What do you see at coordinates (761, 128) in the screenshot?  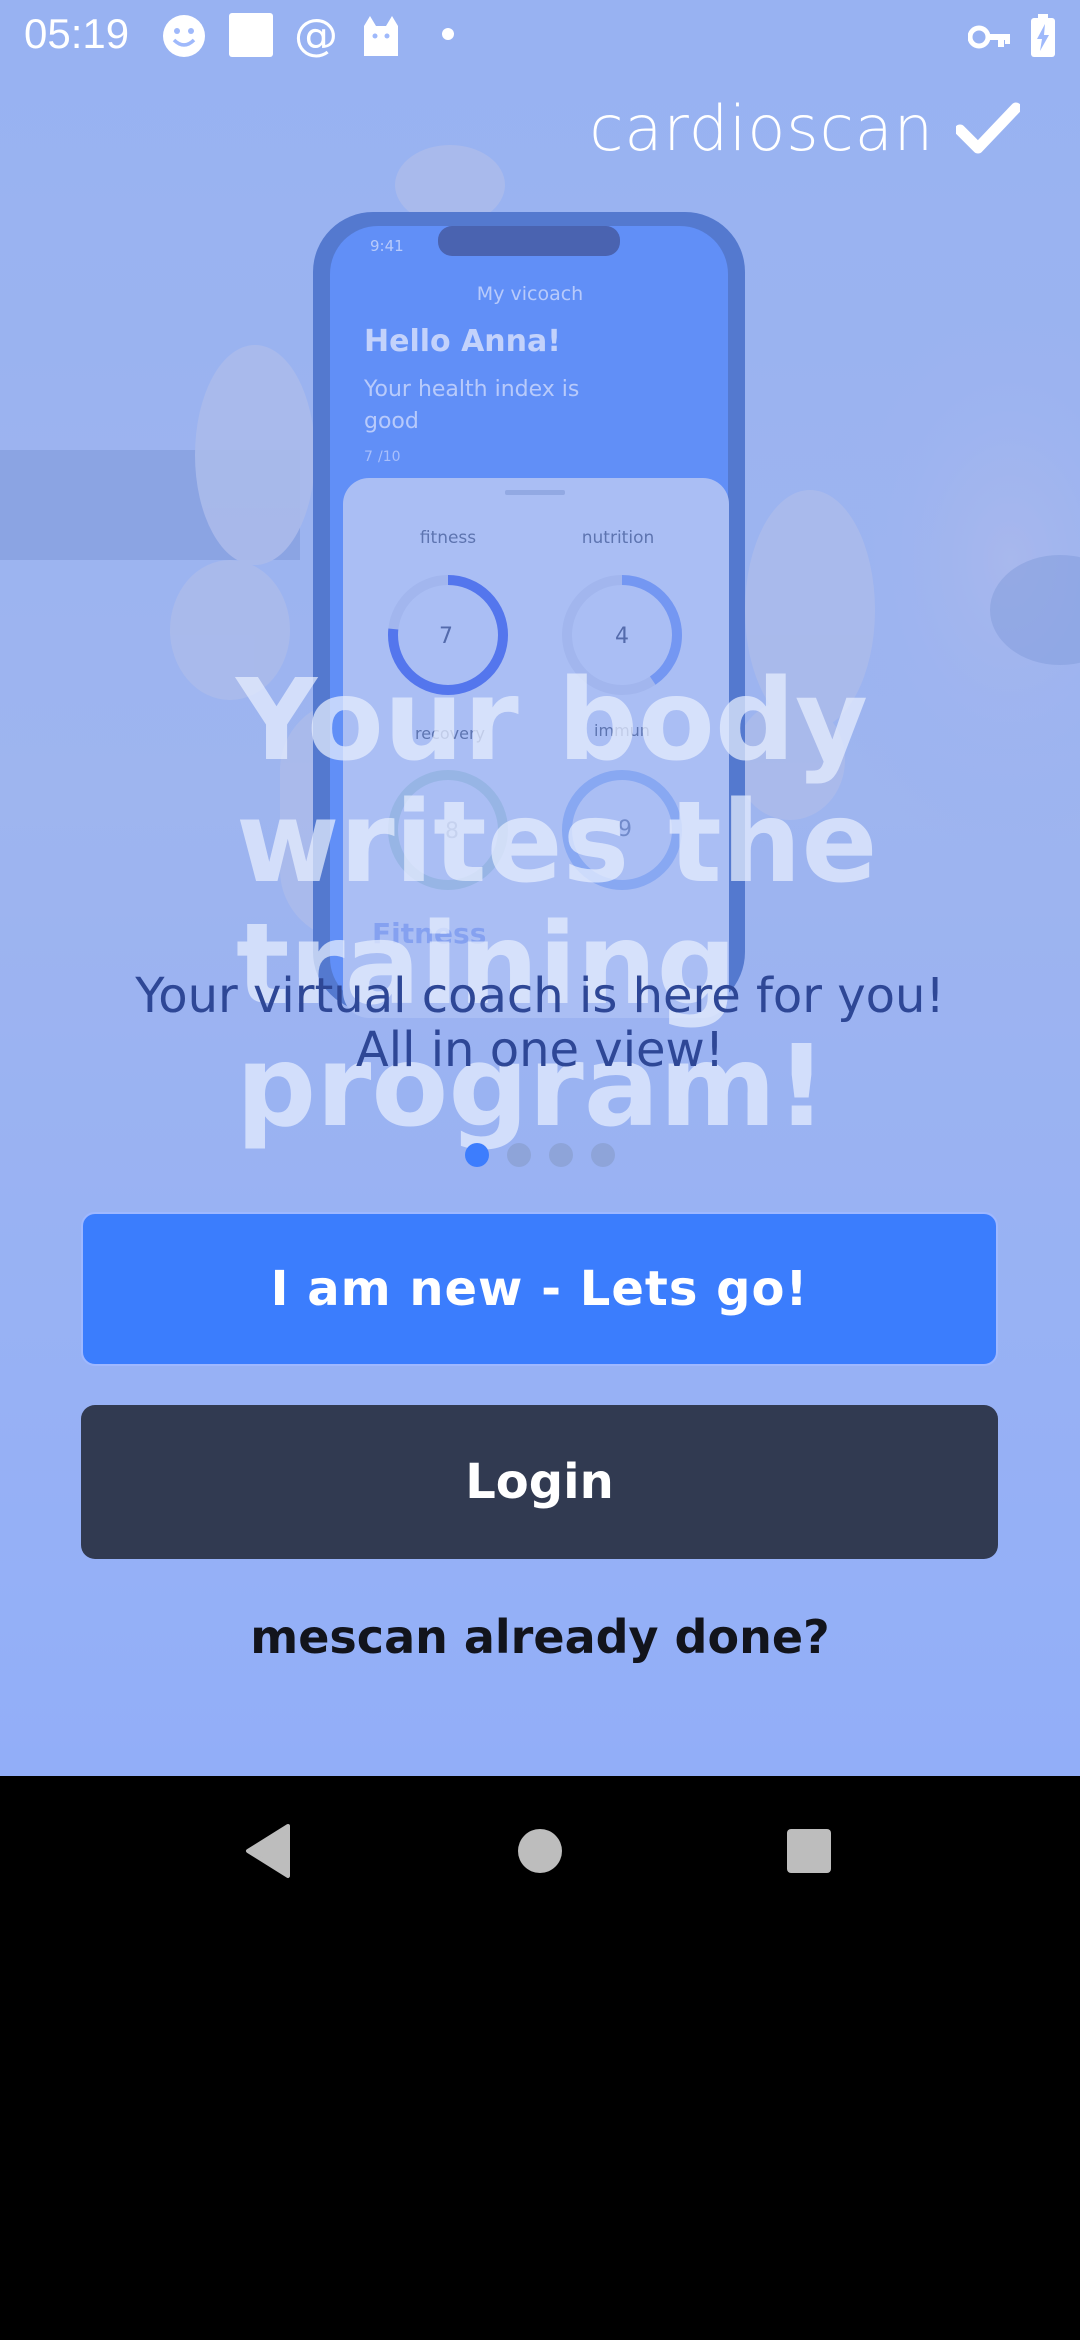 I see `brand-name: cardioscan` at bounding box center [761, 128].